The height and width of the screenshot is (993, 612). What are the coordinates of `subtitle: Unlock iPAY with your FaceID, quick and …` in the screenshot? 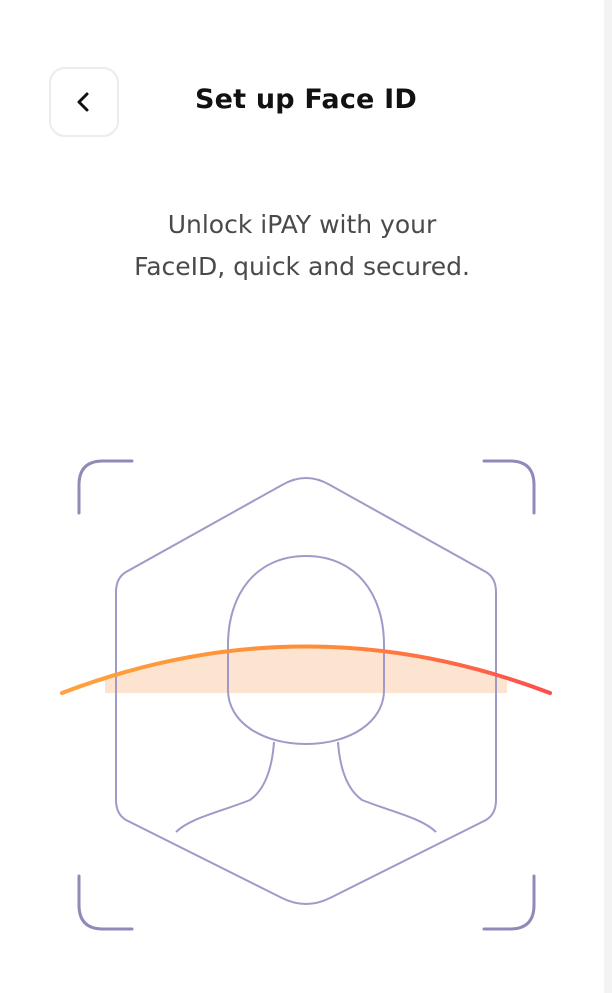 It's located at (302, 246).